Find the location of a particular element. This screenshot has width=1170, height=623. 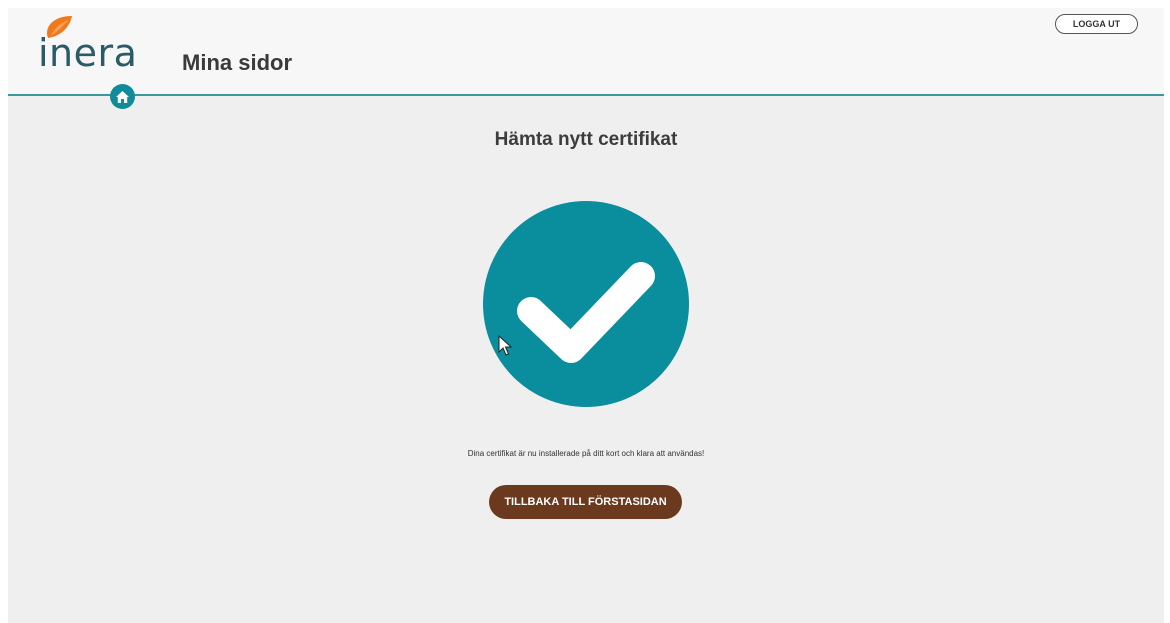

back-to-start-button: TILLBAKA TILL FÖRSTASIDAN is located at coordinates (585, 502).